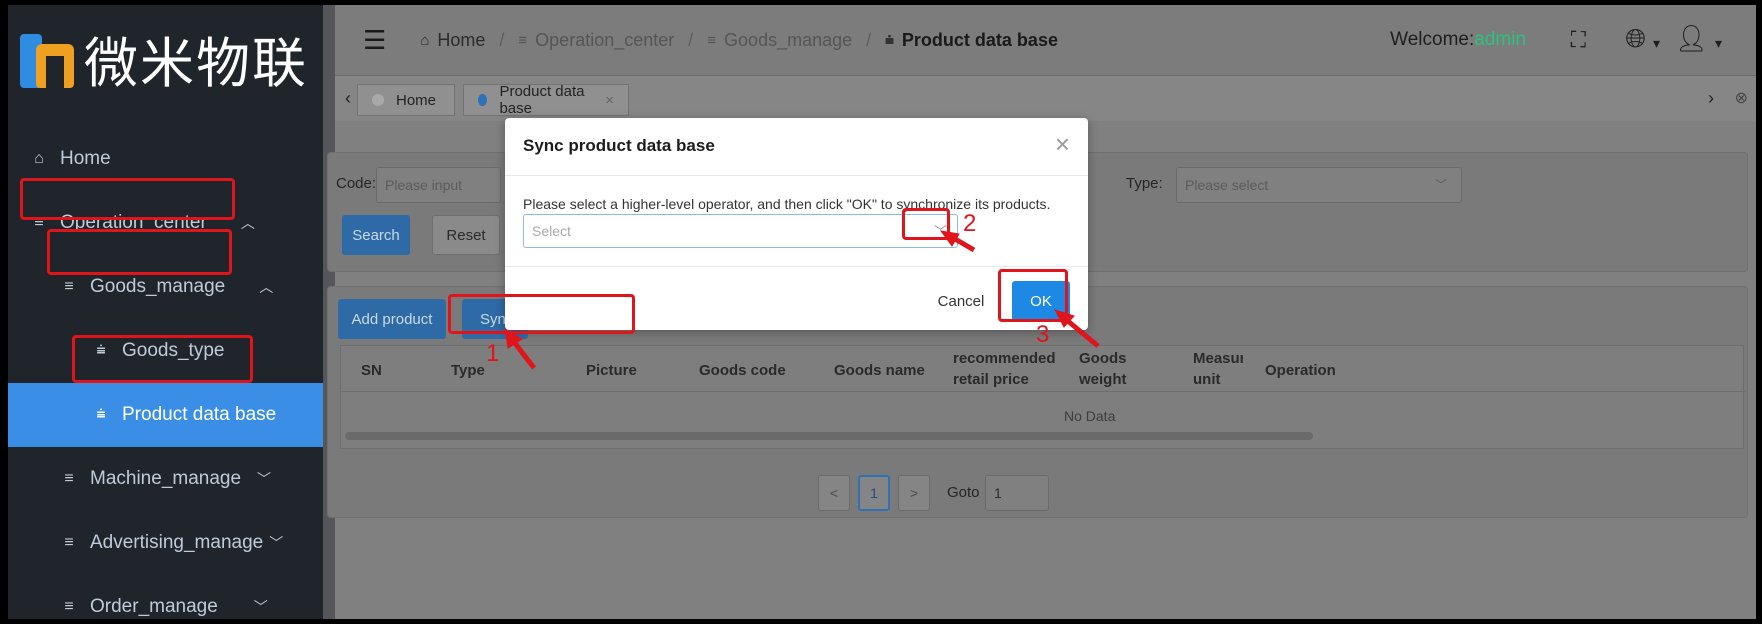 Image resolution: width=1762 pixels, height=624 pixels. Describe the element at coordinates (520, 349) in the screenshot. I see `arrow-1-icon` at that location.